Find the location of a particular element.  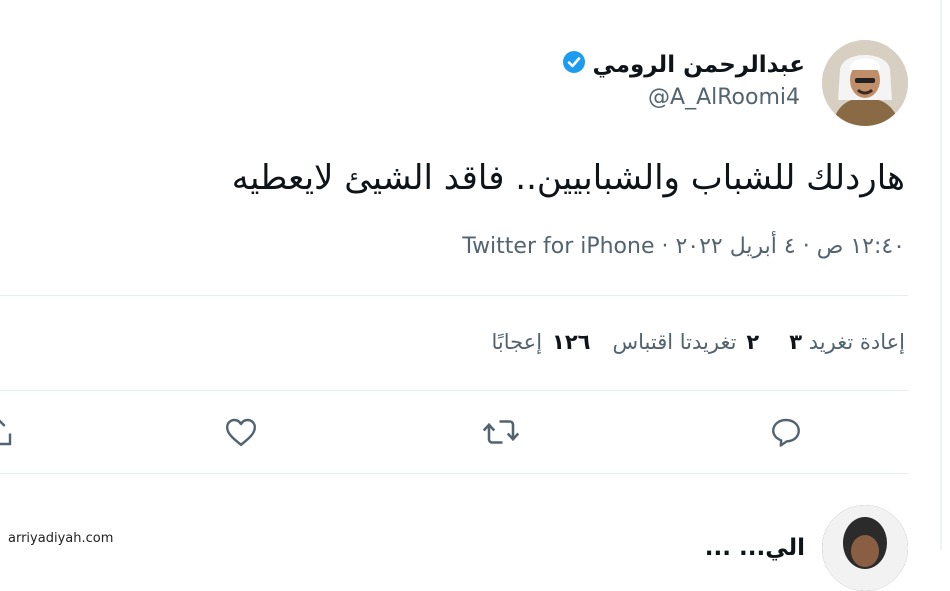

author-name-row: عبدالرحمن الرومي is located at coordinates (683, 65).